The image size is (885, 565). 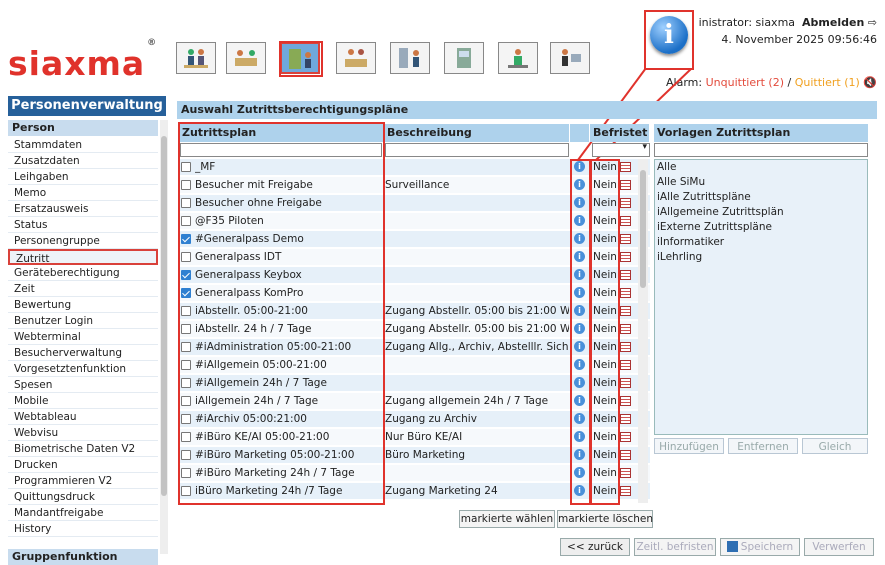 What do you see at coordinates (414, 293) in the screenshot?
I see `table-row: Generalpass KomPro i Nein` at bounding box center [414, 293].